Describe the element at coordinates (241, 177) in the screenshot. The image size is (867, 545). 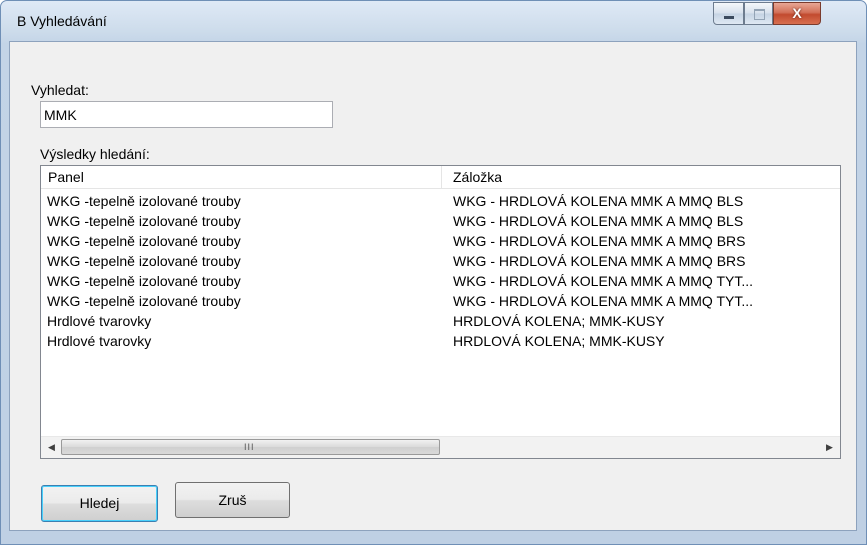
I see `column-header-panel: Panel` at that location.